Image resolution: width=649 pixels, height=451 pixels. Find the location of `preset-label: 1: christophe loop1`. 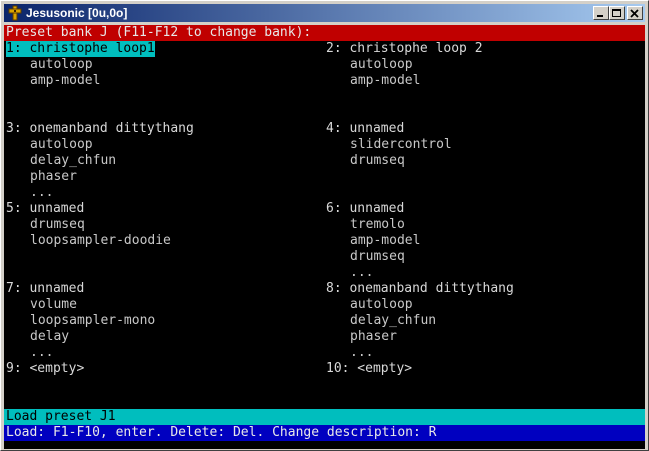

preset-label: 1: christophe loop1 is located at coordinates (80, 49).